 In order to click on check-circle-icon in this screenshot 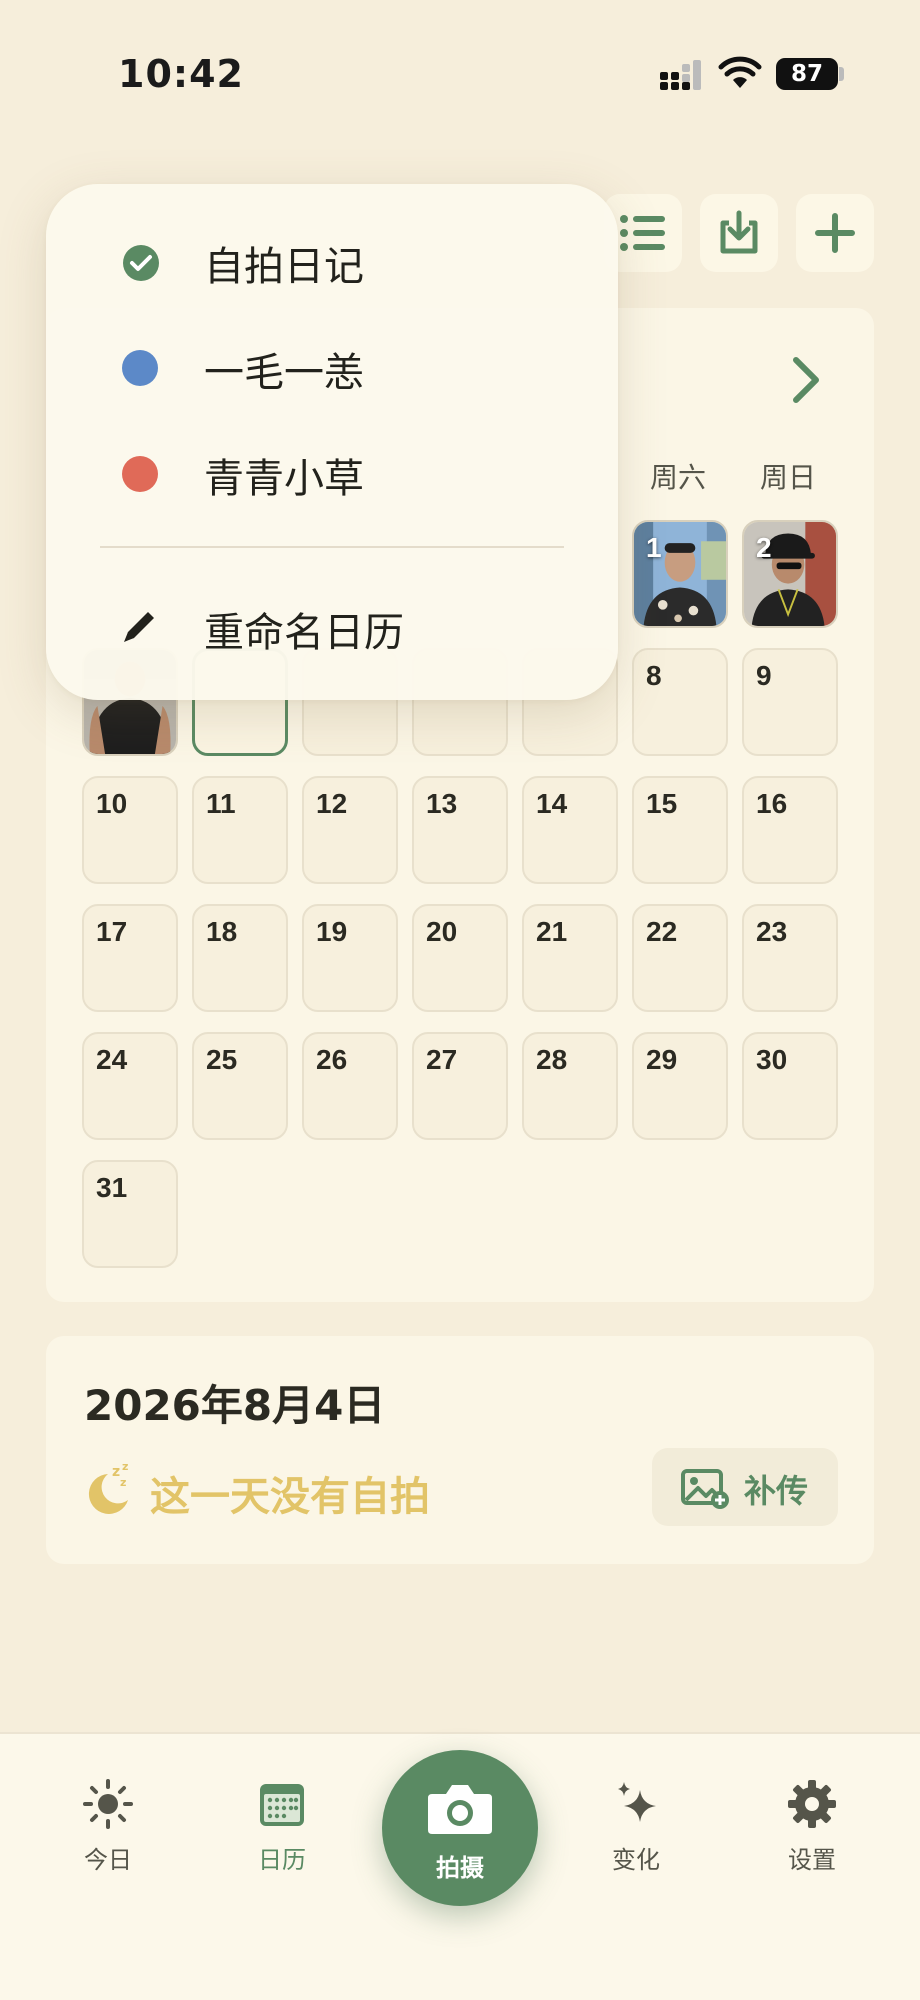, I will do `click(141, 263)`.